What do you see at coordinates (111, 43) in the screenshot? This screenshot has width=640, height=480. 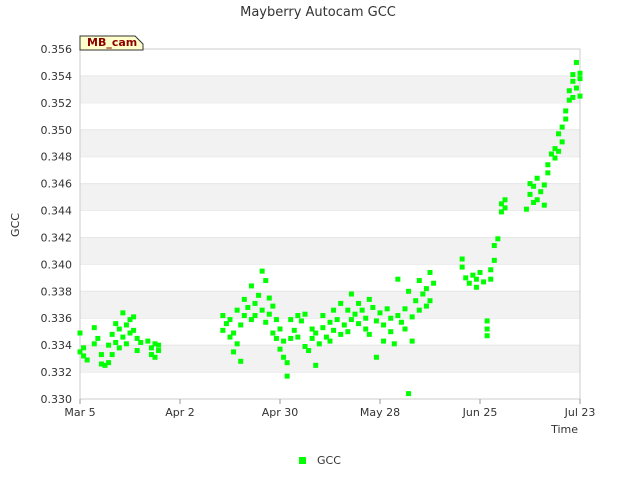 I see `site-badge: MB_cam` at bounding box center [111, 43].